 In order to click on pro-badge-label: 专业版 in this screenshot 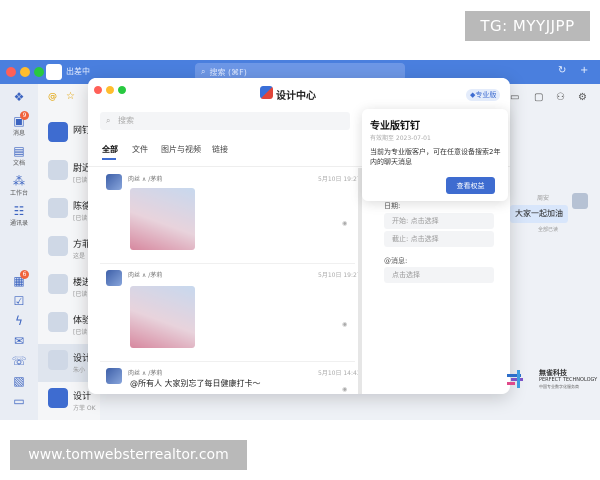, I will do `click(486, 95)`.